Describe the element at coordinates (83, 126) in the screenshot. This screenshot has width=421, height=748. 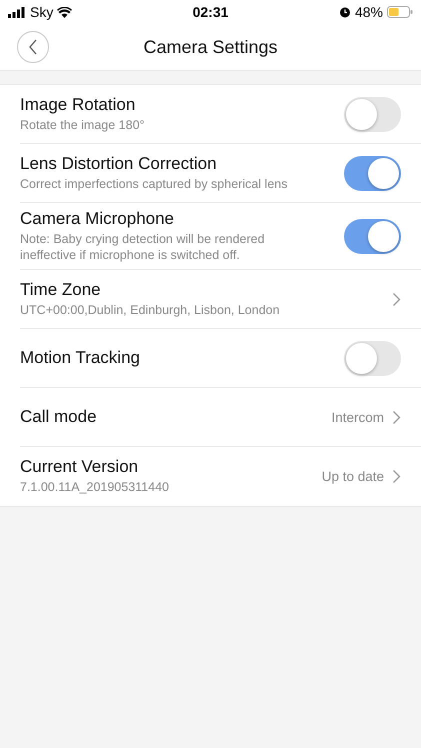
I see `setting-description: Rotate the image 180°` at that location.